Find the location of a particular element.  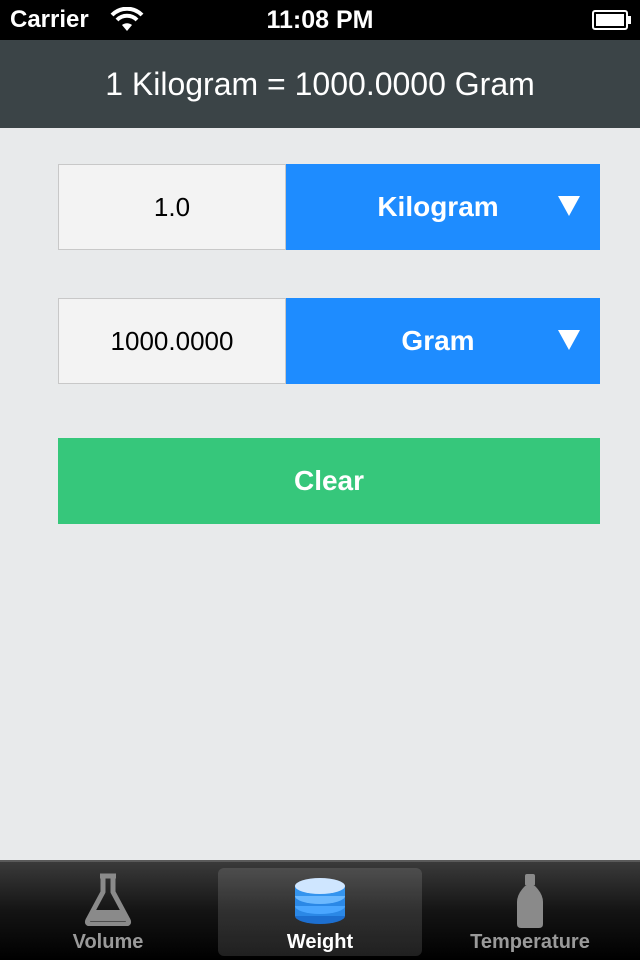

status-time: 11:08 PM is located at coordinates (320, 20).